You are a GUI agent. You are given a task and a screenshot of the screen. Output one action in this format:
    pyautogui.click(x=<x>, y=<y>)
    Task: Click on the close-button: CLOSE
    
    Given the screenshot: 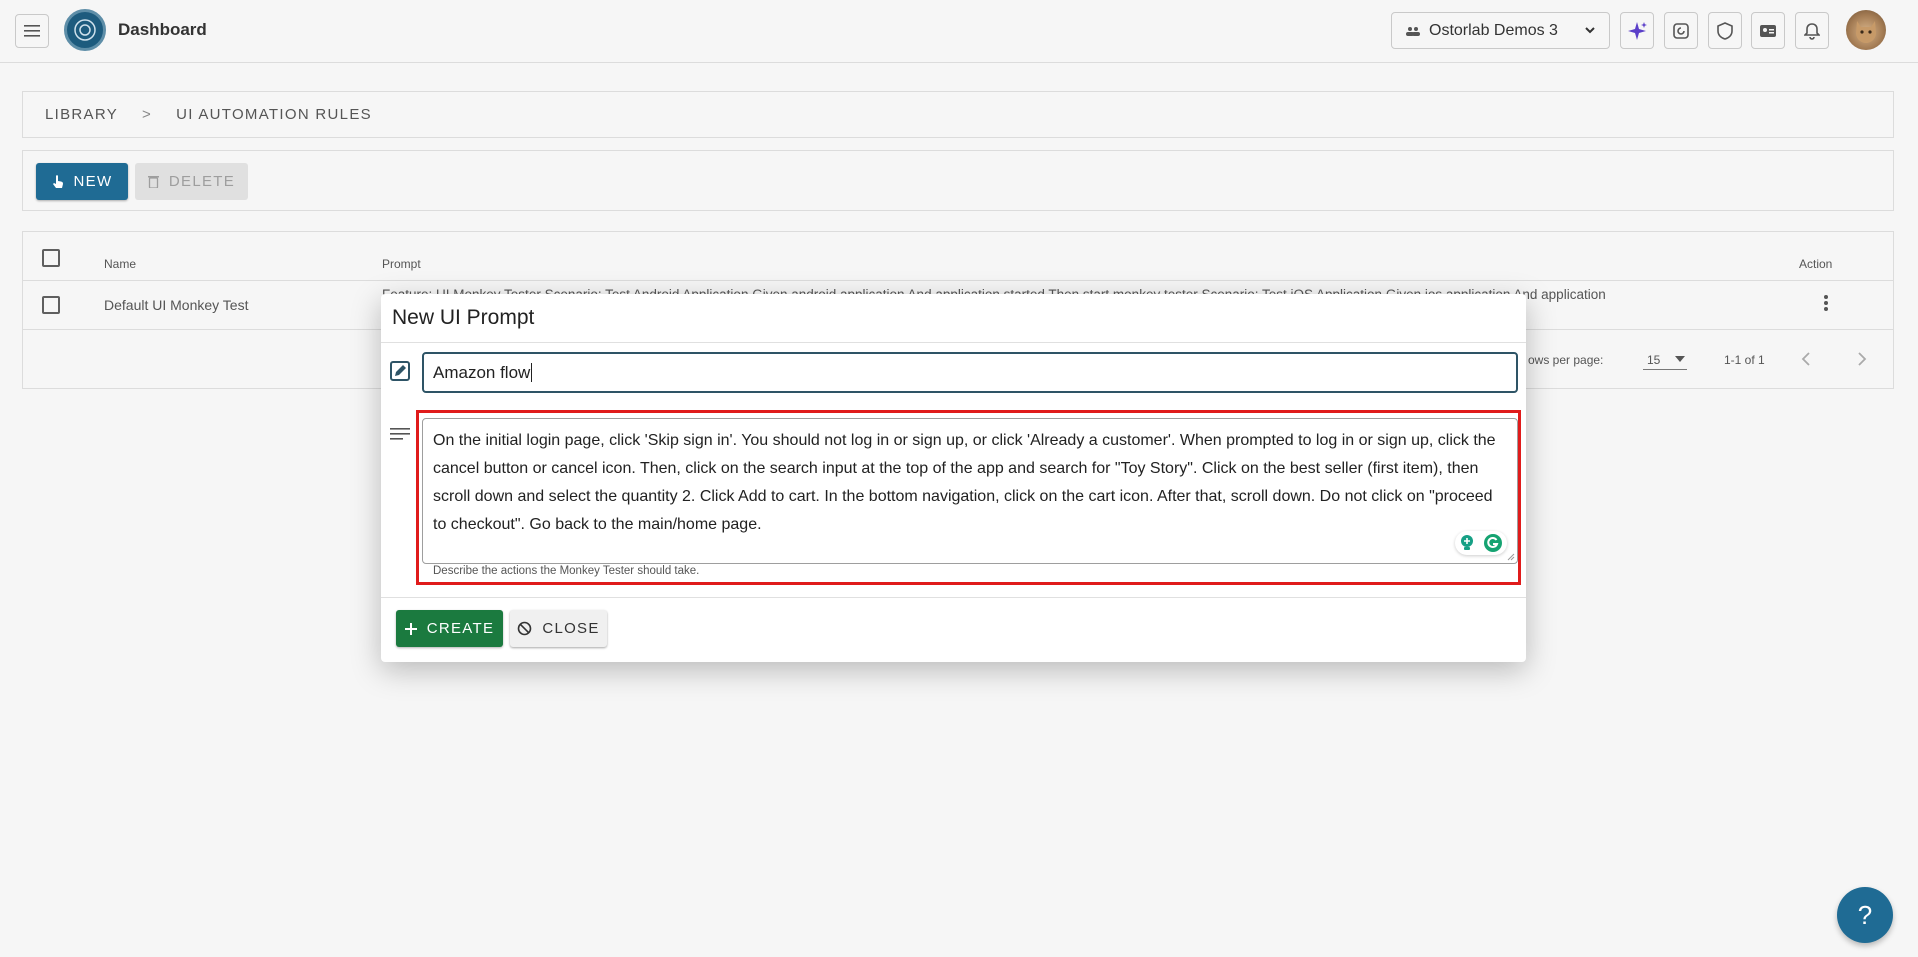 What is the action you would take?
    pyautogui.click(x=558, y=628)
    